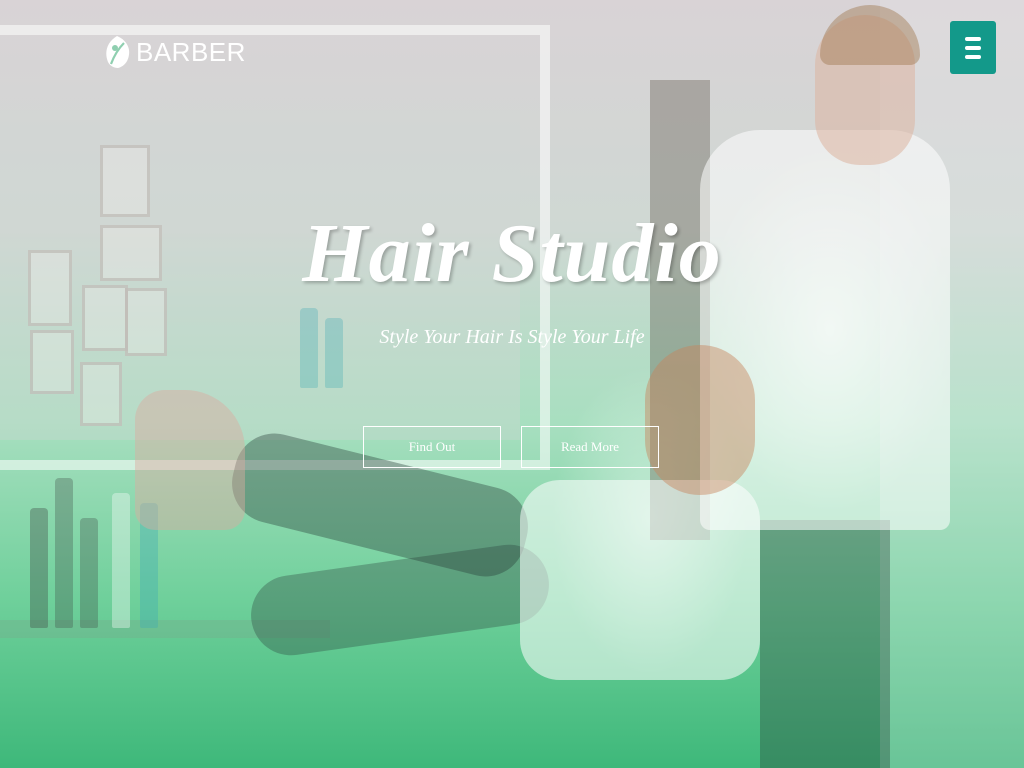  I want to click on read-more-button: Read More, so click(590, 447).